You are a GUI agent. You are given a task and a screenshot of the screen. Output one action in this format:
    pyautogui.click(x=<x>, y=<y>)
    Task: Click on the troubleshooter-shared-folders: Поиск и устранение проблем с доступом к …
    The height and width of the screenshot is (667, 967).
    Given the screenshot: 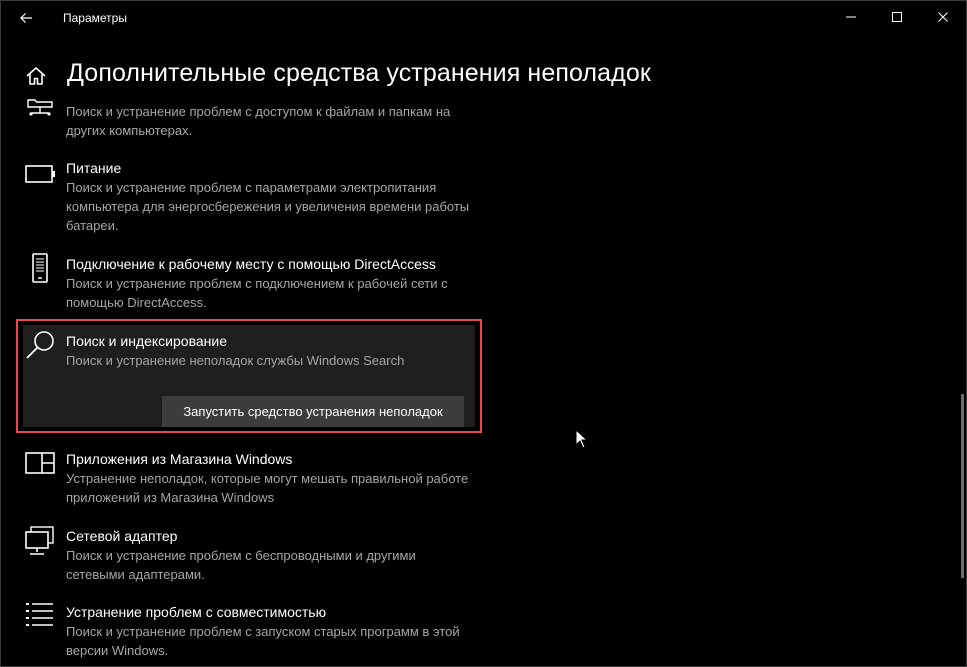 What is the action you would take?
    pyautogui.click(x=261, y=119)
    